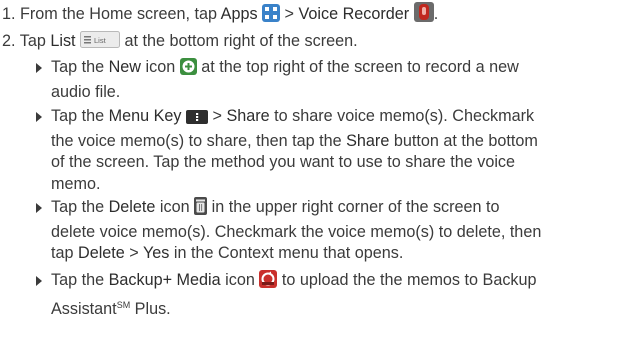 This screenshot has width=628, height=339. Describe the element at coordinates (124, 67) in the screenshot. I see `new-label: New` at that location.